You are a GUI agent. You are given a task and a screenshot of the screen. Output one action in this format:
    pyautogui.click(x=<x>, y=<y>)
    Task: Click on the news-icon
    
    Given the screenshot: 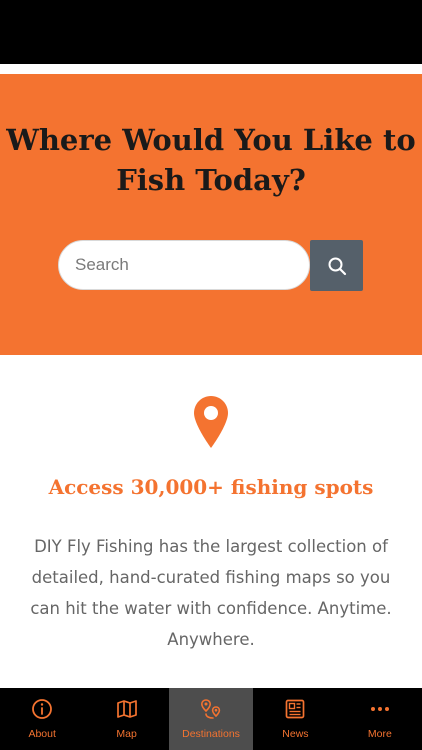 What is the action you would take?
    pyautogui.click(x=295, y=709)
    